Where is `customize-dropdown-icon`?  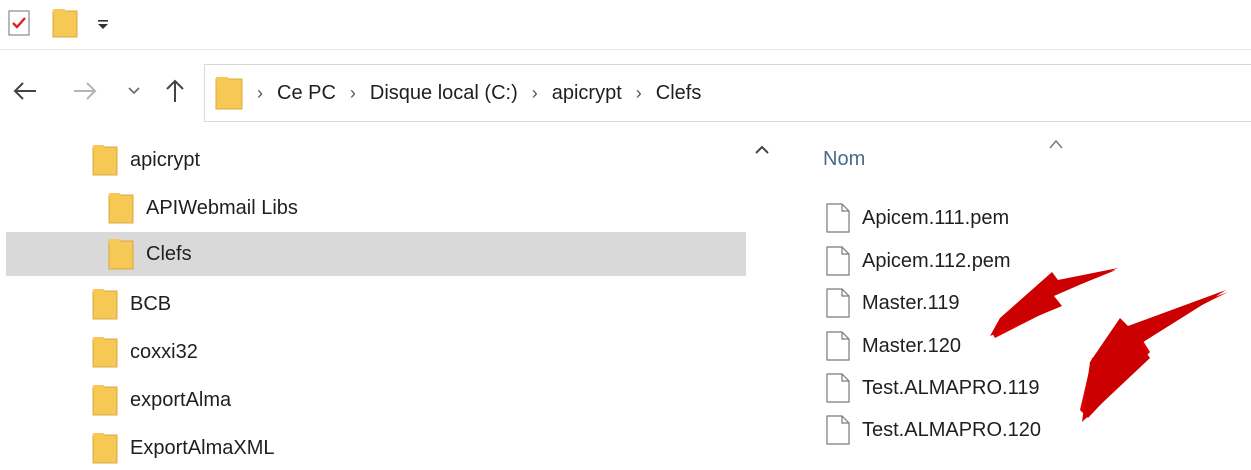
customize-dropdown-icon is located at coordinates (103, 25).